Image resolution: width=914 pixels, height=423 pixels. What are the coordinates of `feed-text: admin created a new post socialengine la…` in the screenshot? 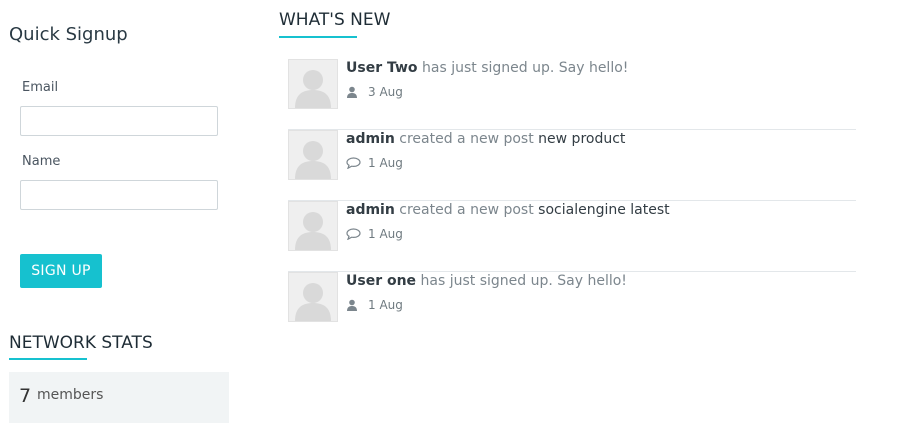 It's located at (508, 210).